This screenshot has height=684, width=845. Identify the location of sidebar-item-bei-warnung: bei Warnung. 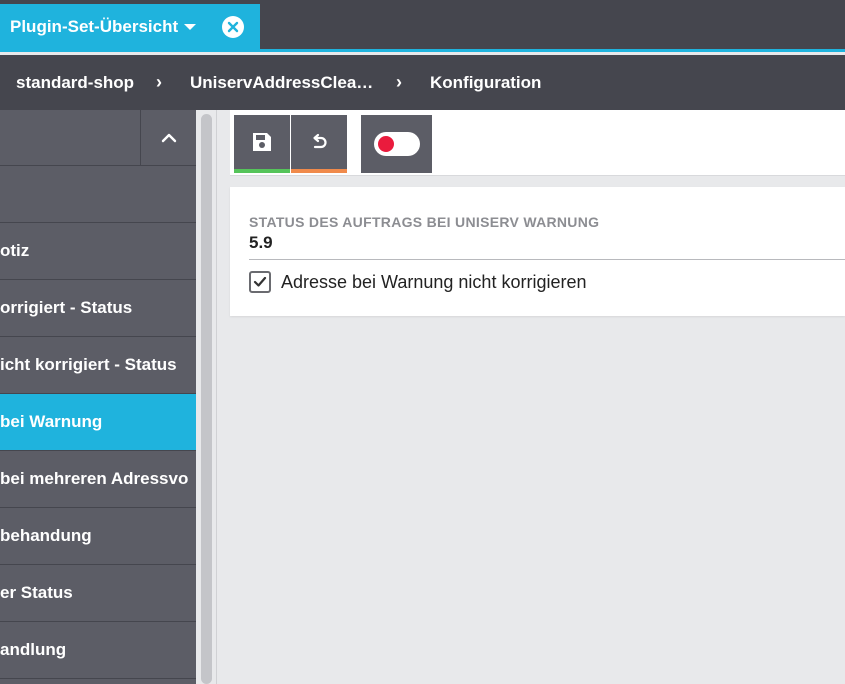
(98, 422).